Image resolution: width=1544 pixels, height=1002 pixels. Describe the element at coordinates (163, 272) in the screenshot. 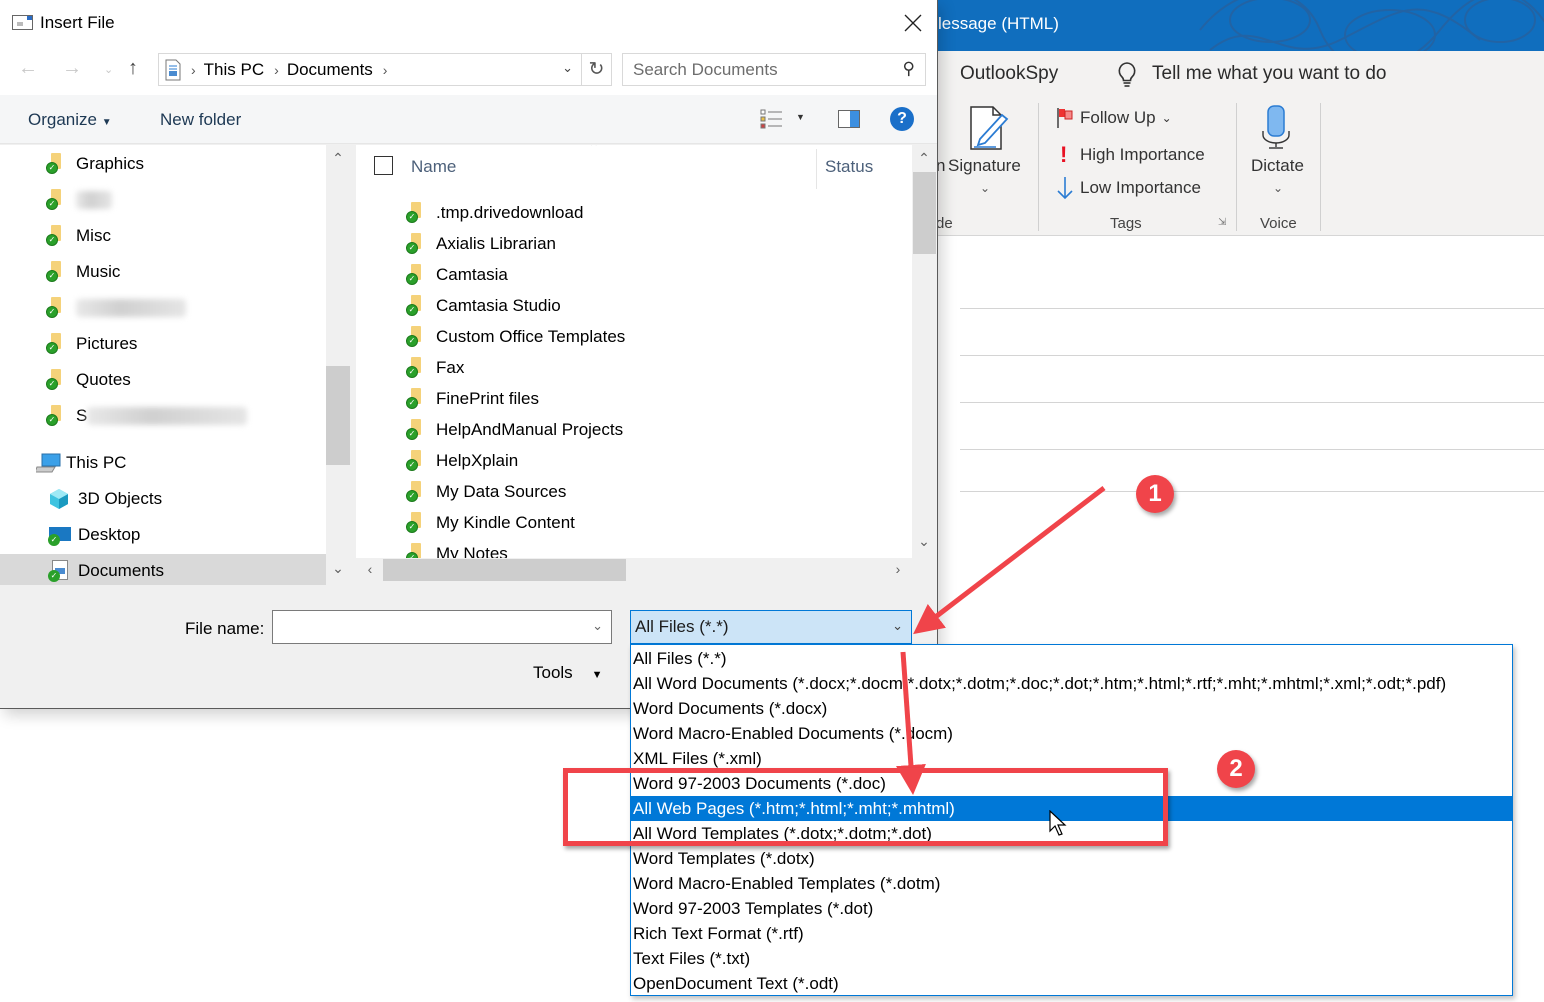

I see `nav-item-music: ✓ Music` at that location.